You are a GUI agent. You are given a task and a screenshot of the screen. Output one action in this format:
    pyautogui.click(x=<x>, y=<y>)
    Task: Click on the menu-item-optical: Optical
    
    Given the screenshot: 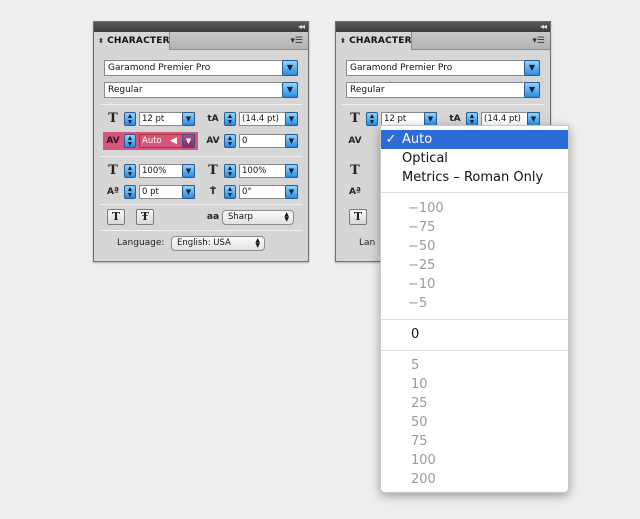 What is the action you would take?
    pyautogui.click(x=474, y=158)
    